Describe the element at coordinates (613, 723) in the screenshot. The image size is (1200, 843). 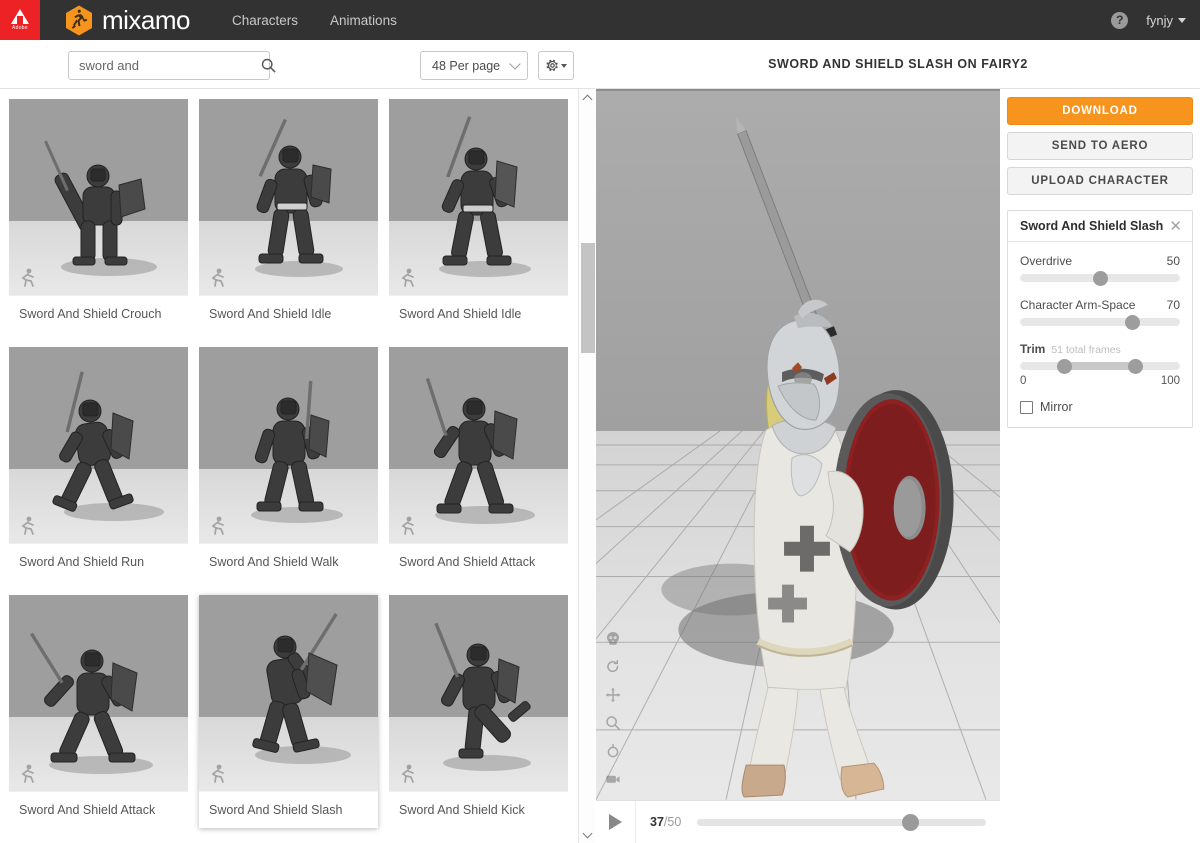
I see `zoom-icon` at that location.